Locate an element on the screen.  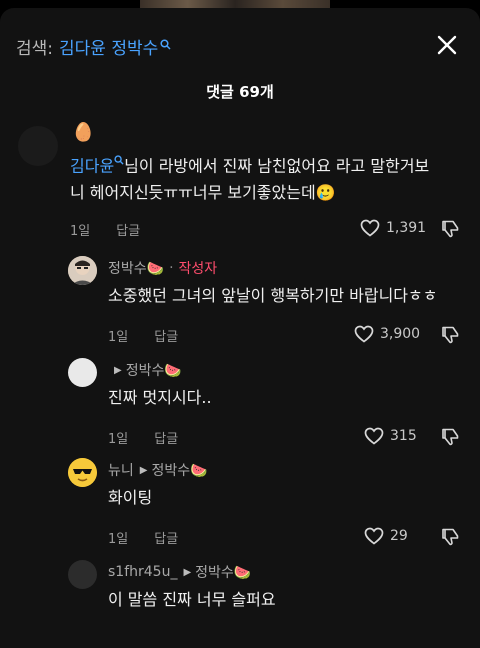
like-button: 1,391 is located at coordinates (393, 228).